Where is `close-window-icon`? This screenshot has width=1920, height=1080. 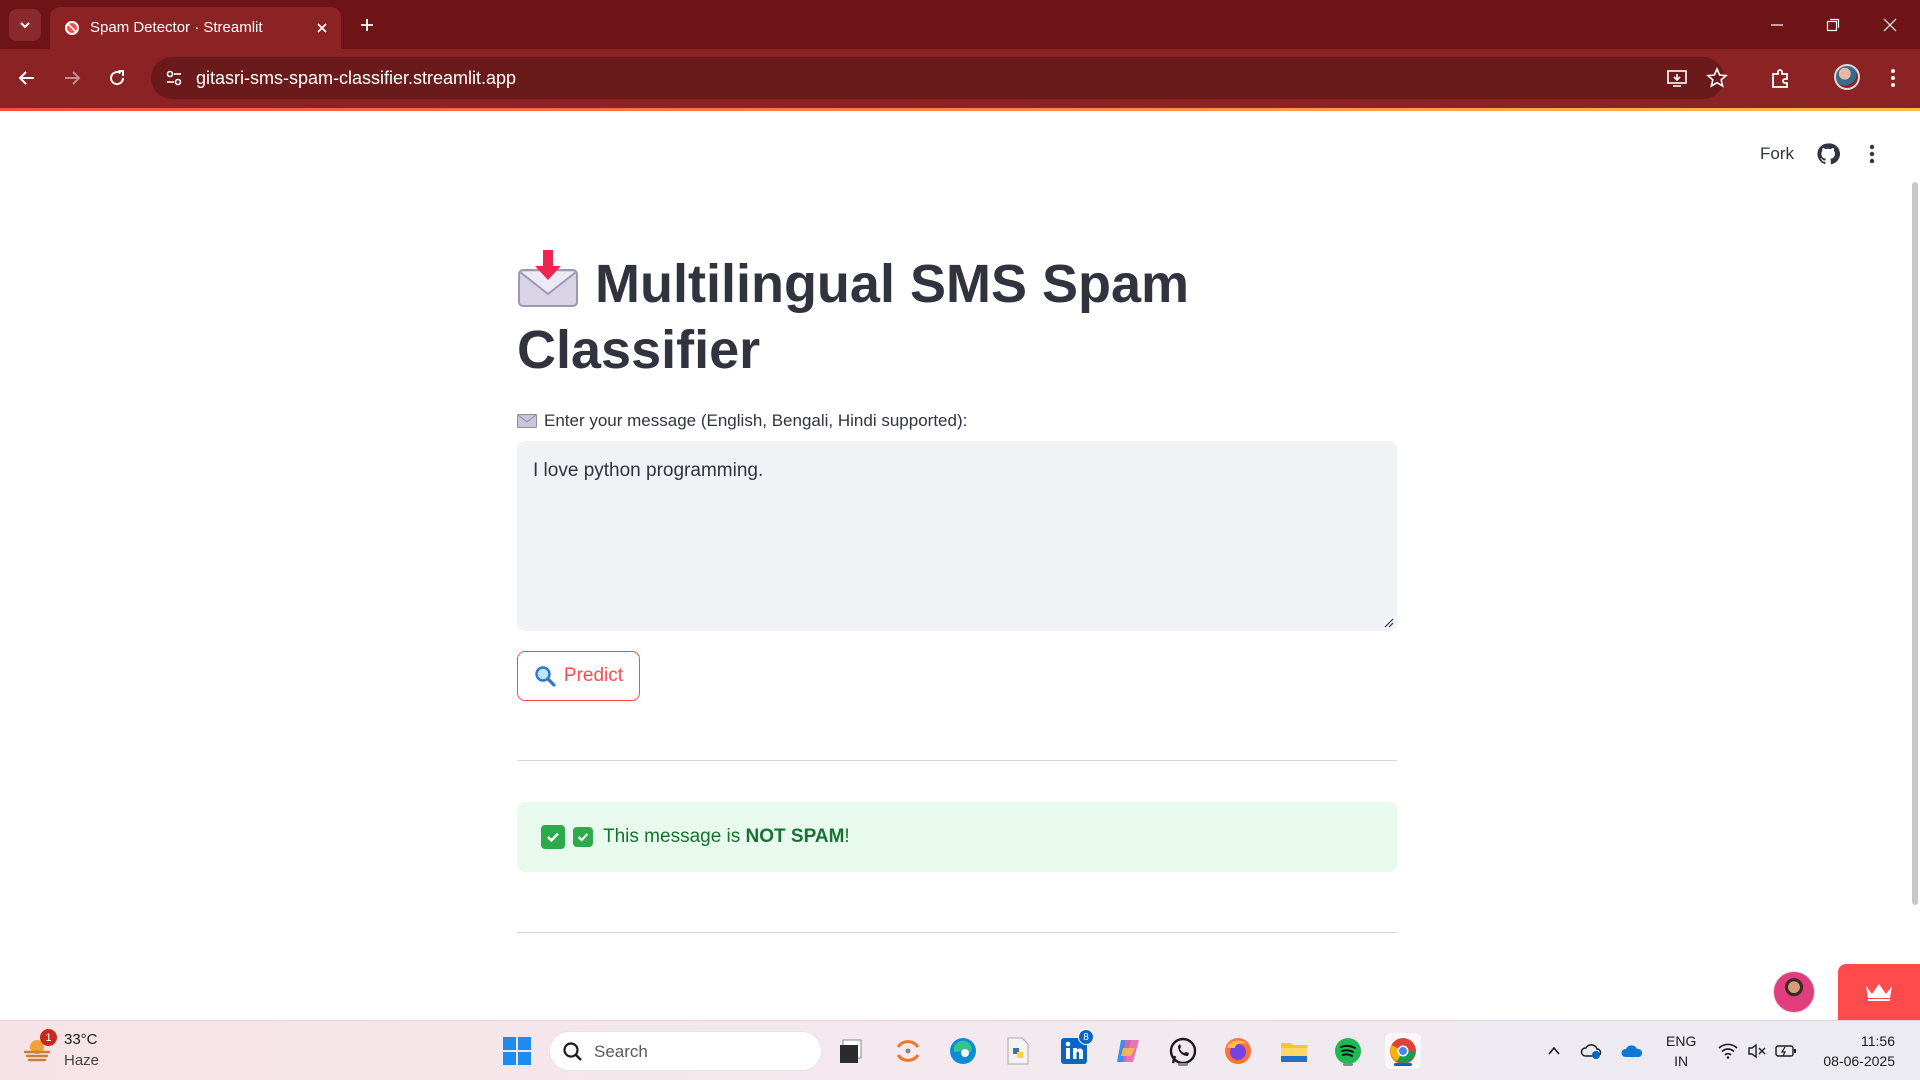 close-window-icon is located at coordinates (1890, 25).